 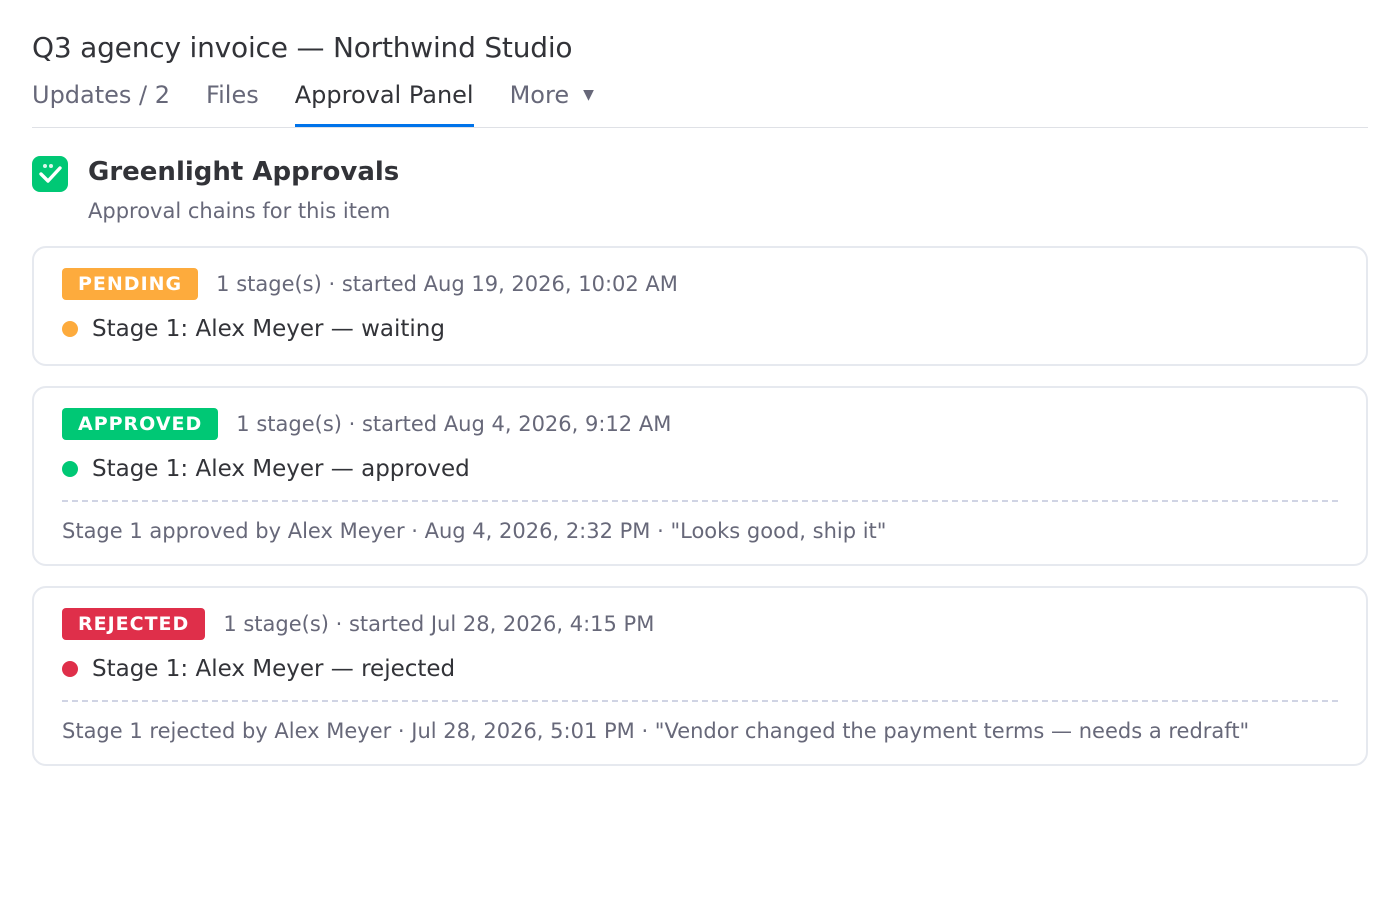 What do you see at coordinates (384, 95) in the screenshot?
I see `tab-label: Approval Panel` at bounding box center [384, 95].